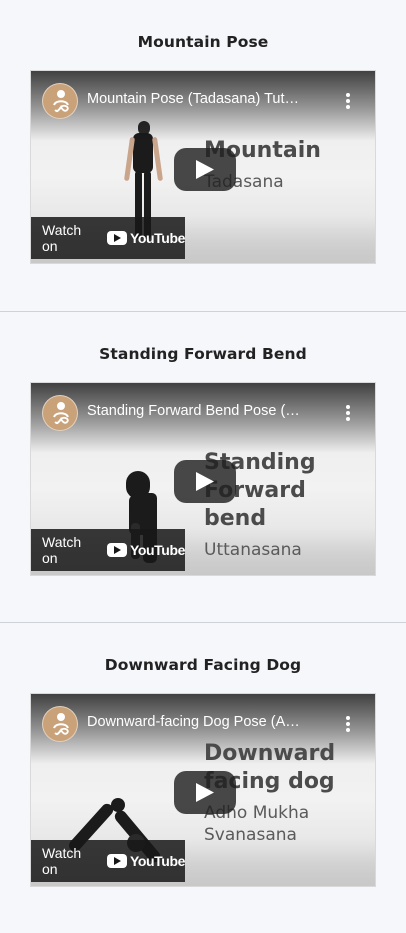  I want to click on overlay-heading-line: Downward, so click(270, 753).